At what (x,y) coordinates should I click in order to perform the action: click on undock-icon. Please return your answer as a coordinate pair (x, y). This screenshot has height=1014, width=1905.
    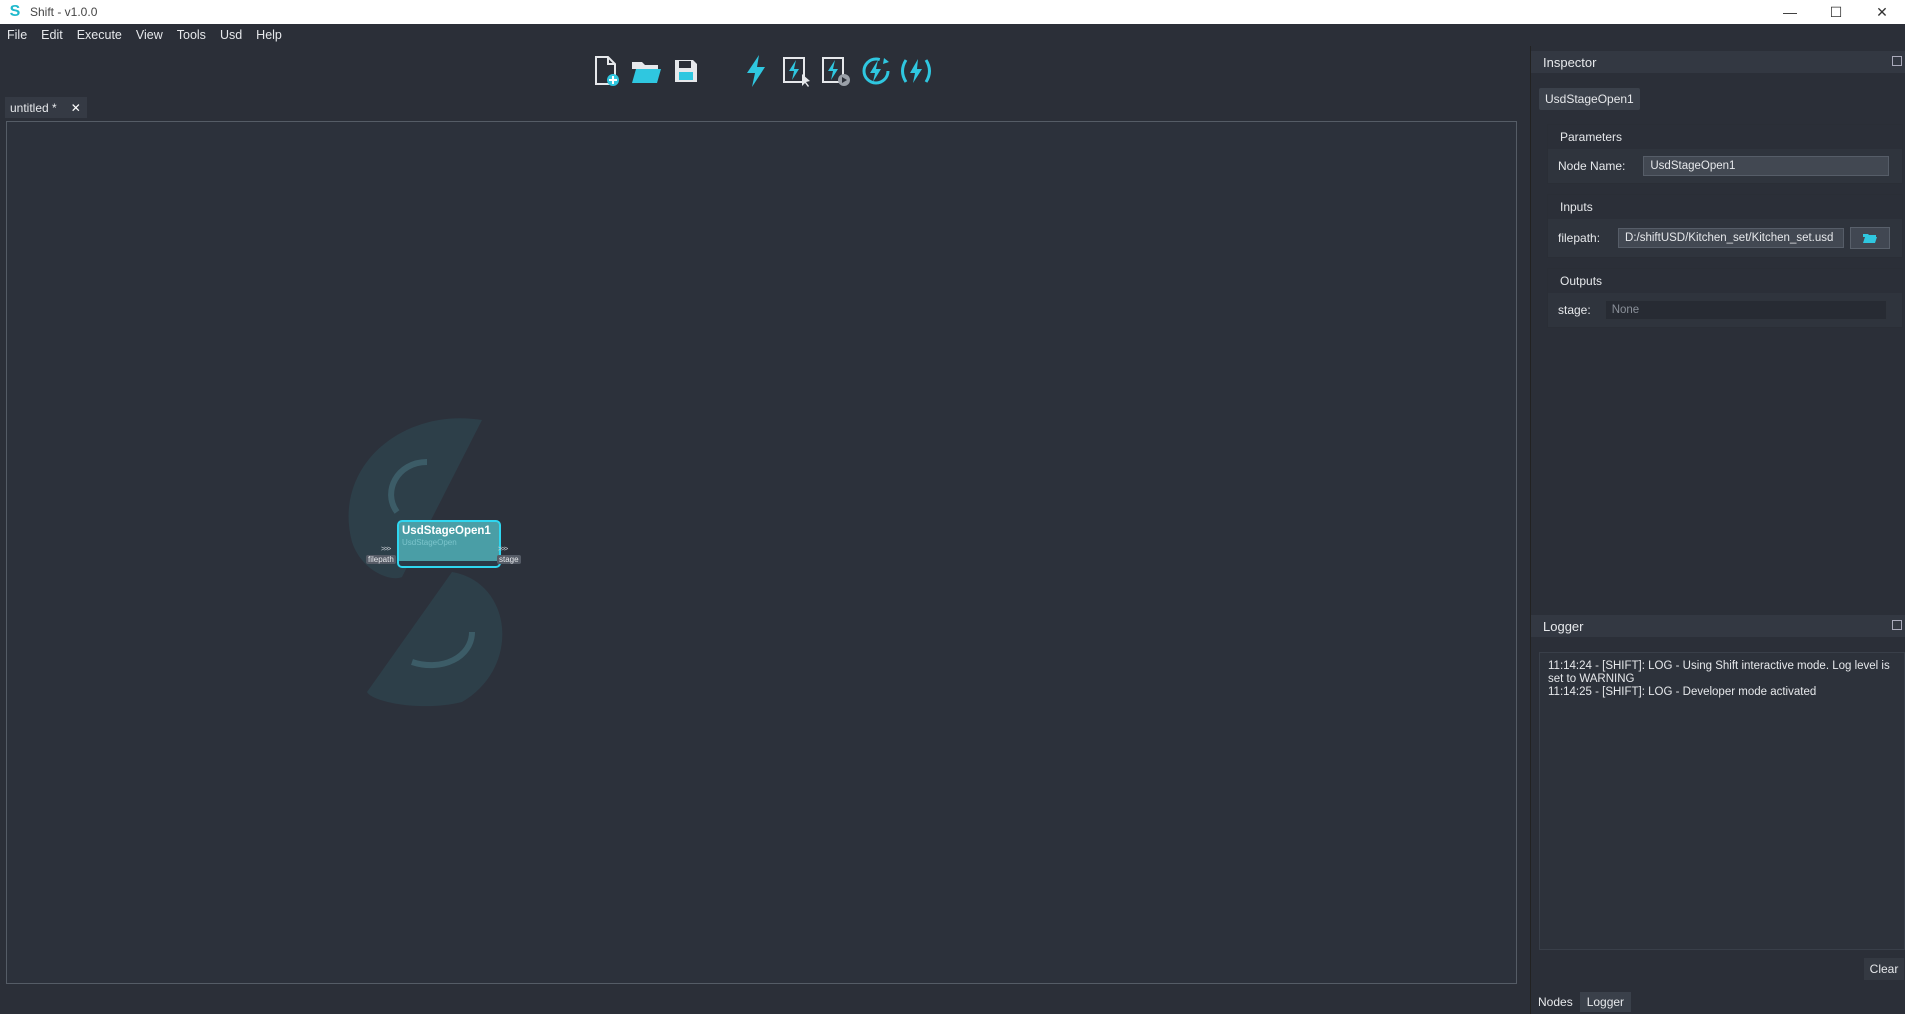
    Looking at the image, I should click on (1897, 61).